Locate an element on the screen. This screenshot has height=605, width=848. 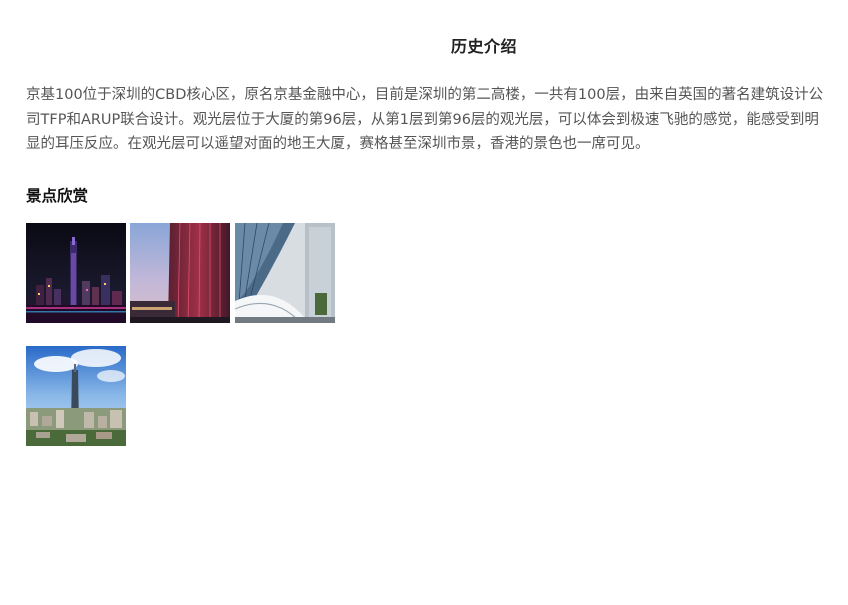
history-title: 历史介绍 is located at coordinates (483, 46).